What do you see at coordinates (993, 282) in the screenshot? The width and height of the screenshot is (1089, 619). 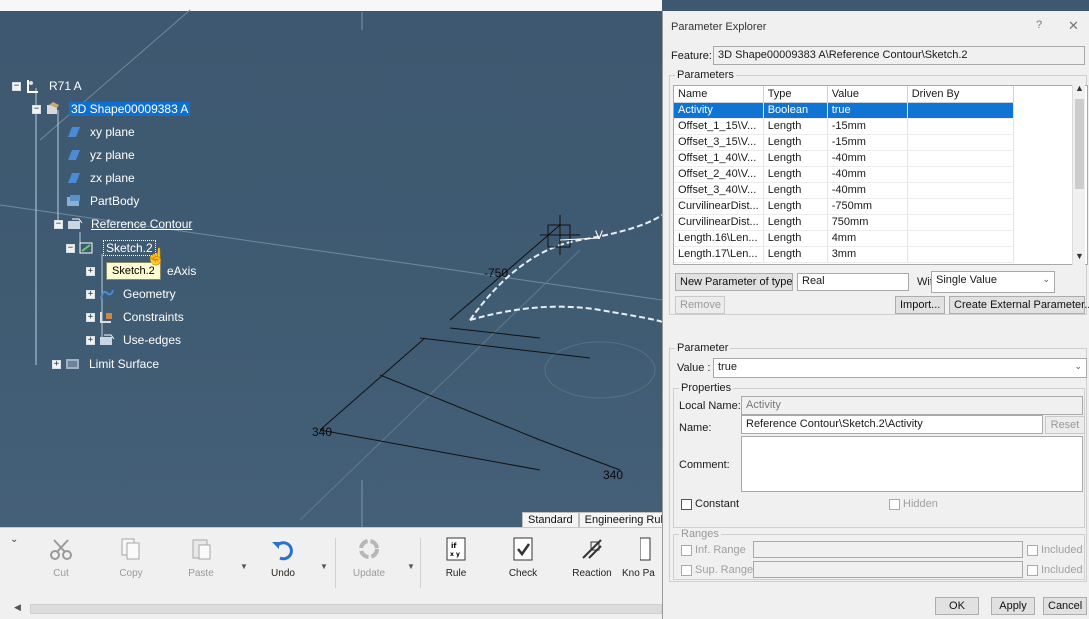 I see `with-select: Single Value ⌄` at bounding box center [993, 282].